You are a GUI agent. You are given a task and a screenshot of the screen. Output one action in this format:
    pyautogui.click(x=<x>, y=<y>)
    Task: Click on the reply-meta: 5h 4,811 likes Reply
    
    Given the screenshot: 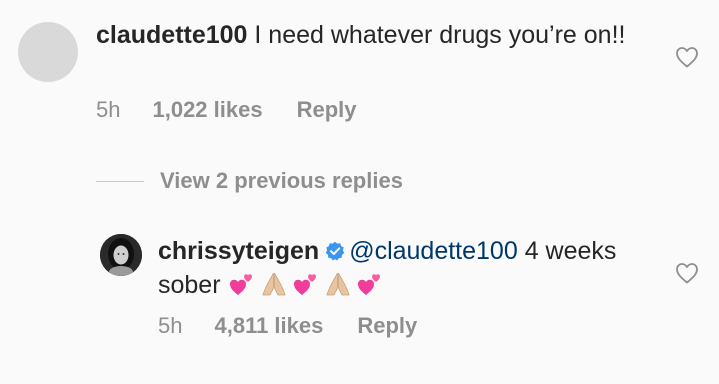 What is the action you would take?
    pyautogui.click(x=287, y=326)
    